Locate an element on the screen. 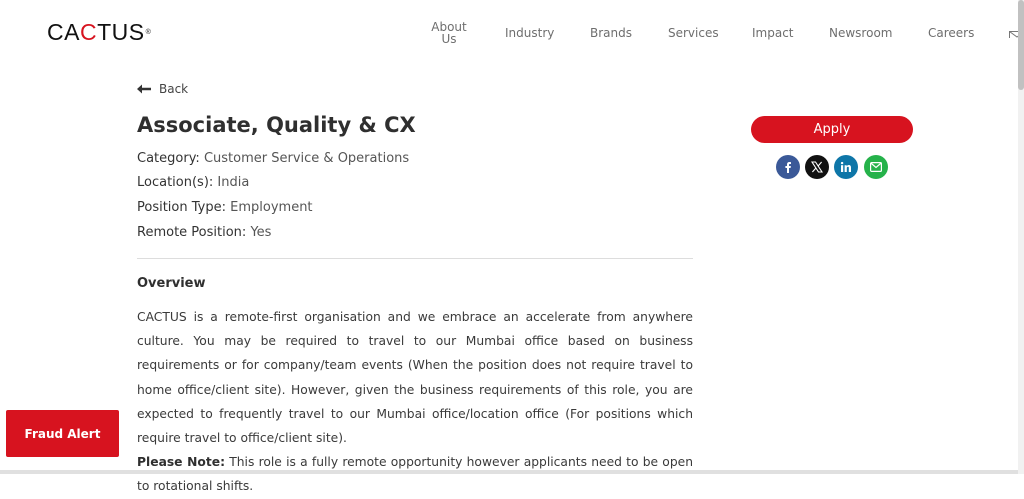 This screenshot has width=1024, height=499. meta-remote-position: Remote Position: Yes is located at coordinates (204, 232).